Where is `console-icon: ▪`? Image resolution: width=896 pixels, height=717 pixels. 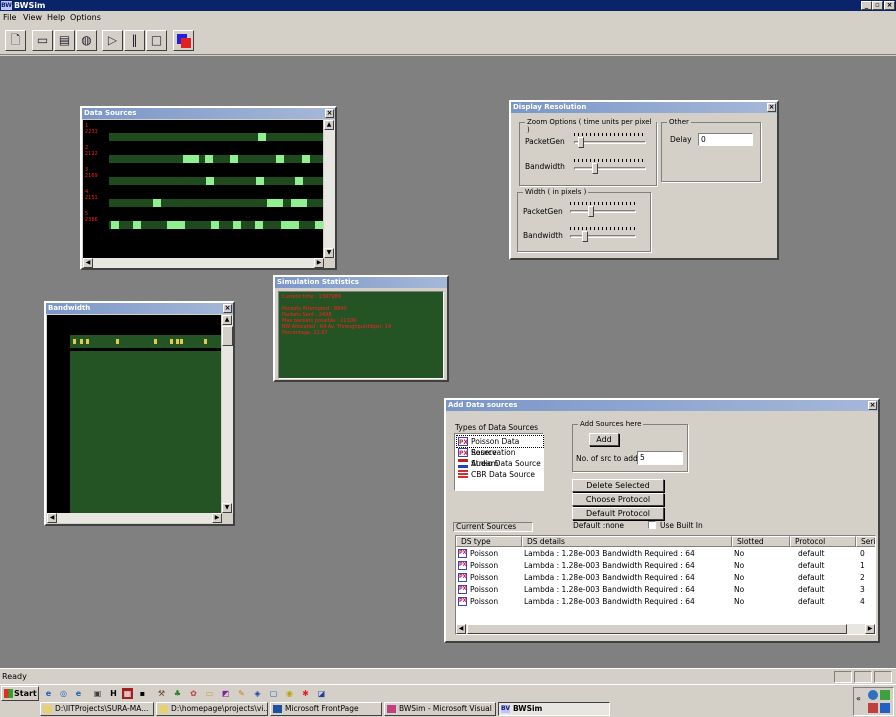 console-icon: ▪ is located at coordinates (142, 693).